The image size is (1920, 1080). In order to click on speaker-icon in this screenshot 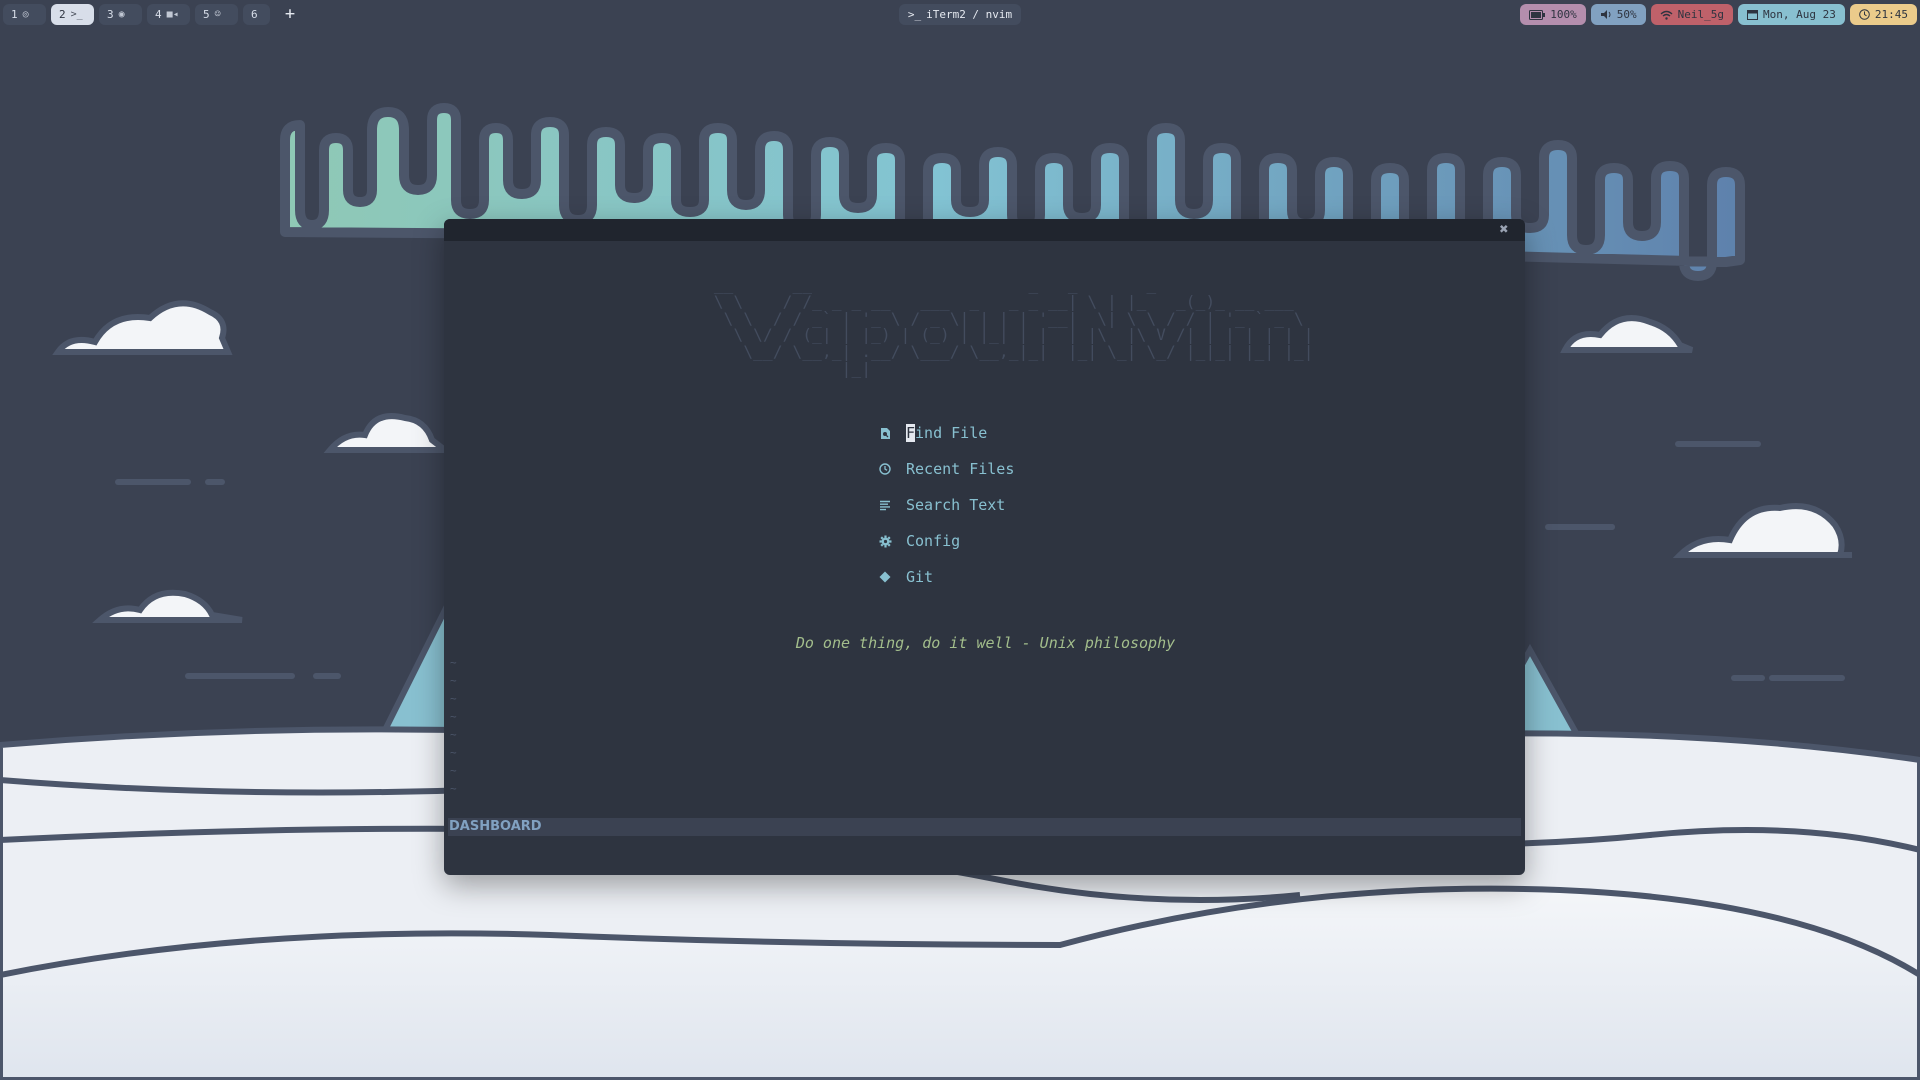, I will do `click(1605, 14)`.